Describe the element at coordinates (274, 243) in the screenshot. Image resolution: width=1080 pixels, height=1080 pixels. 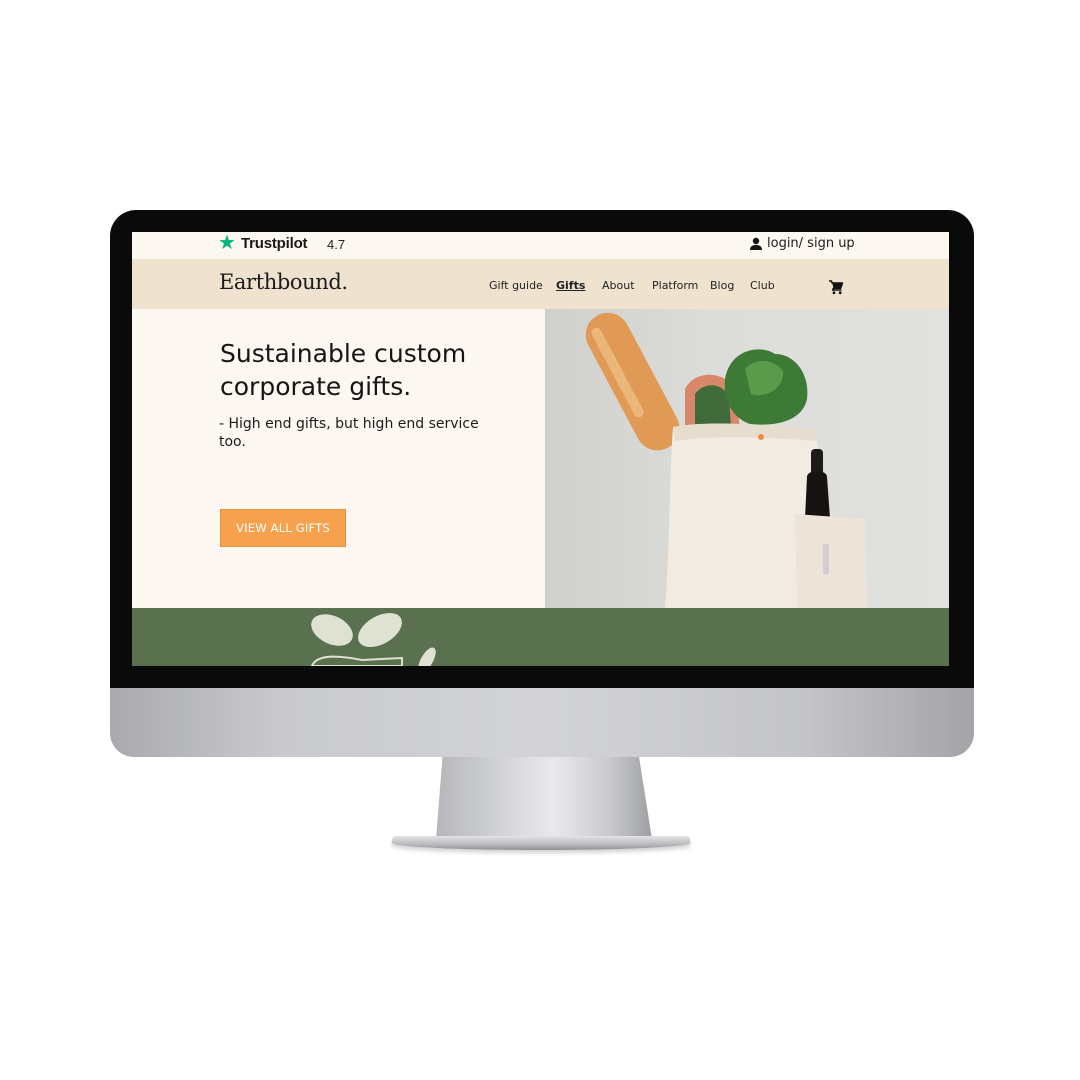
I see `trustpilot-logo: Trustpilot` at that location.